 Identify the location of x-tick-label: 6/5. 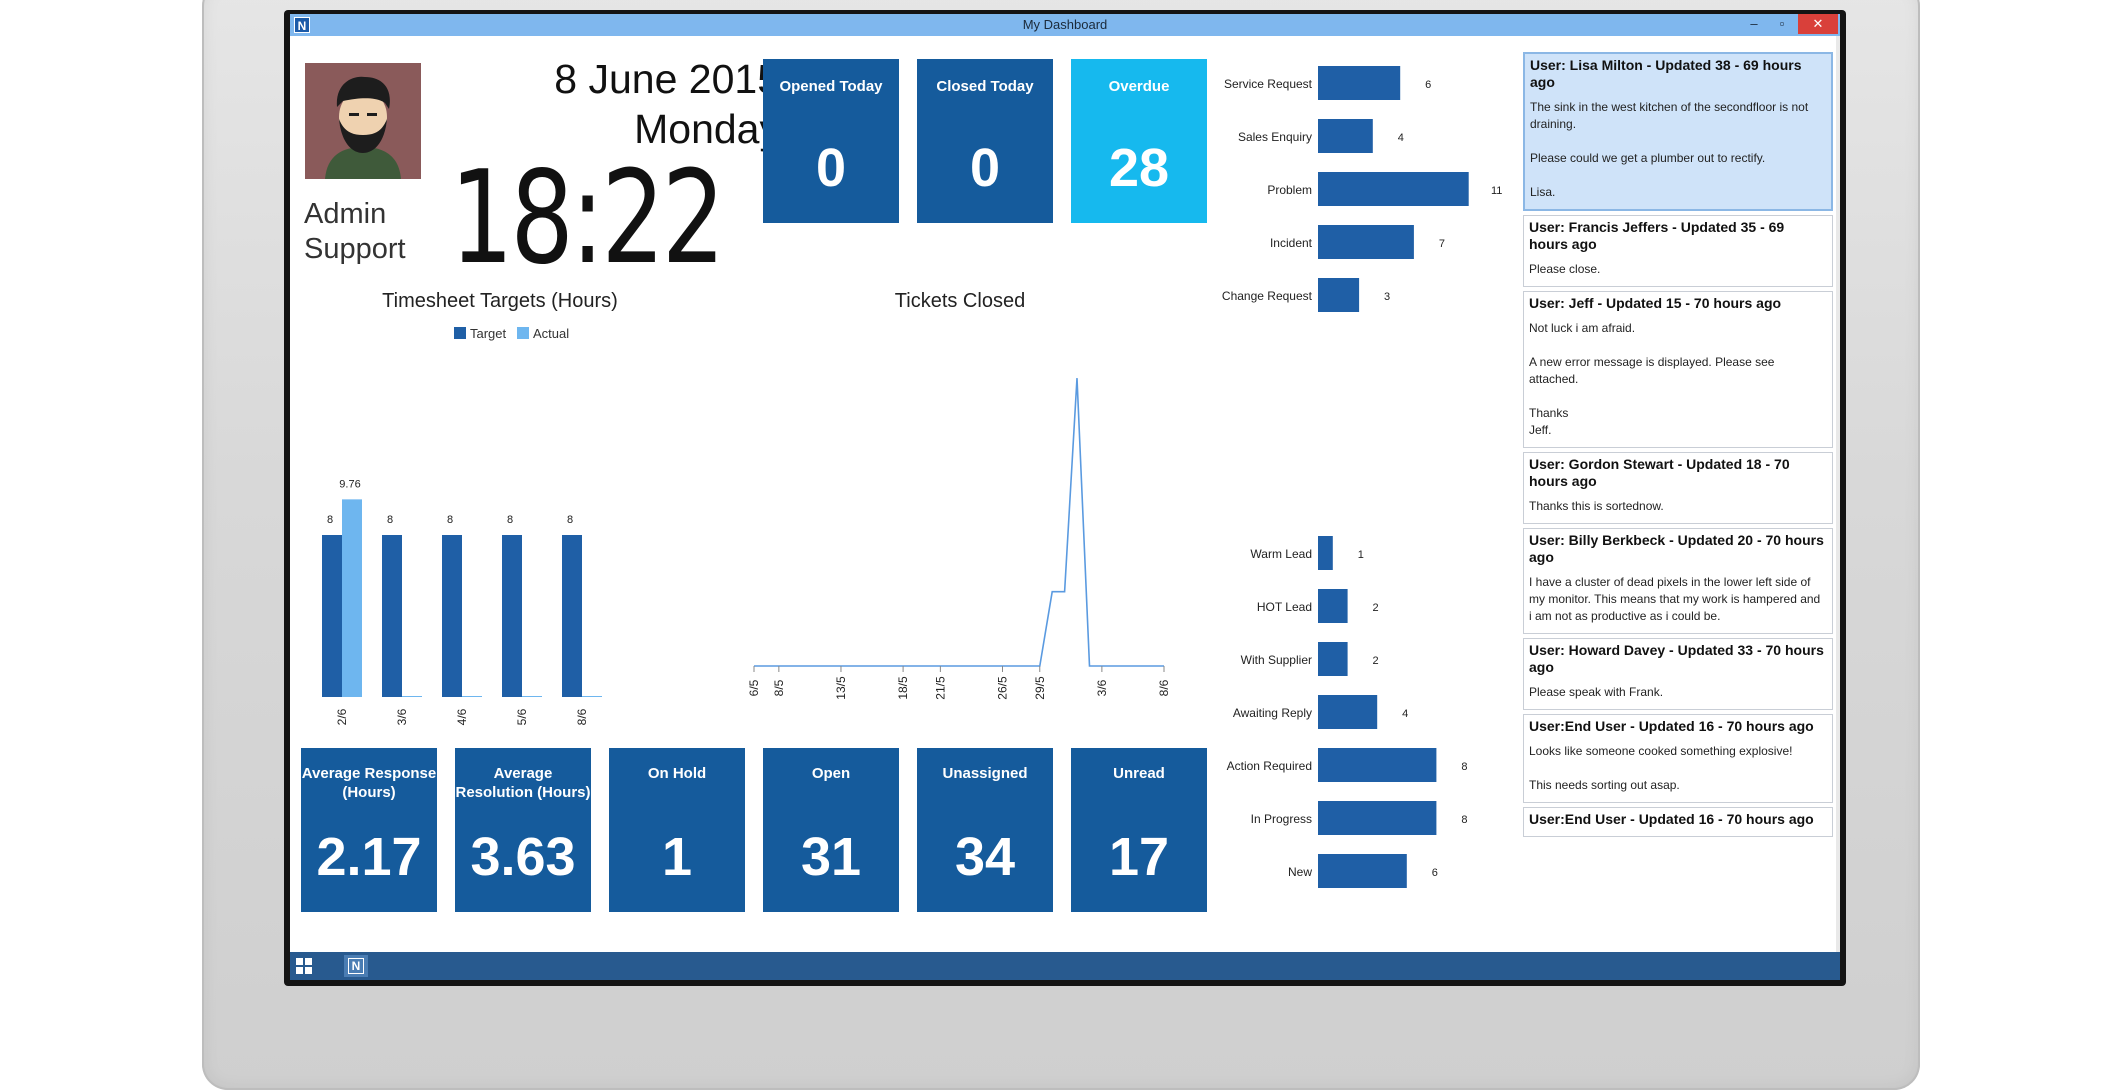
(754, 687).